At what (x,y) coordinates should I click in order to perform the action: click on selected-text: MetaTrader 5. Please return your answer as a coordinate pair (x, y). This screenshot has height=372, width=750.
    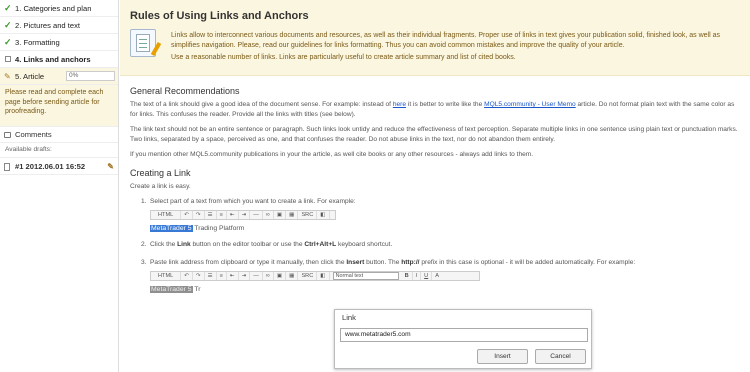
    Looking at the image, I should click on (171, 289).